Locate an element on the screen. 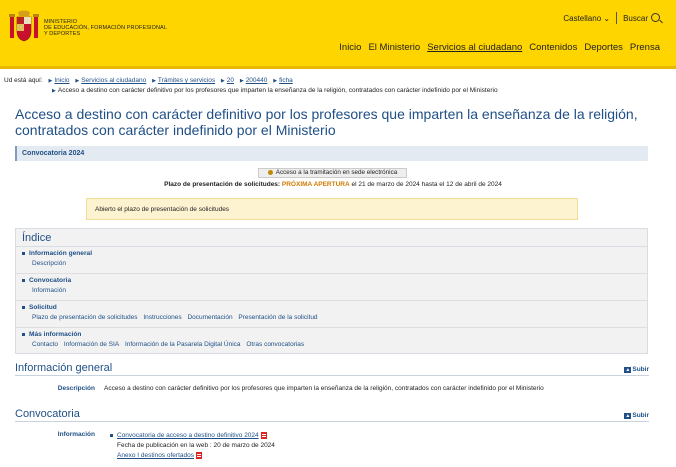  nav-item-prensa: Prensa is located at coordinates (645, 47).